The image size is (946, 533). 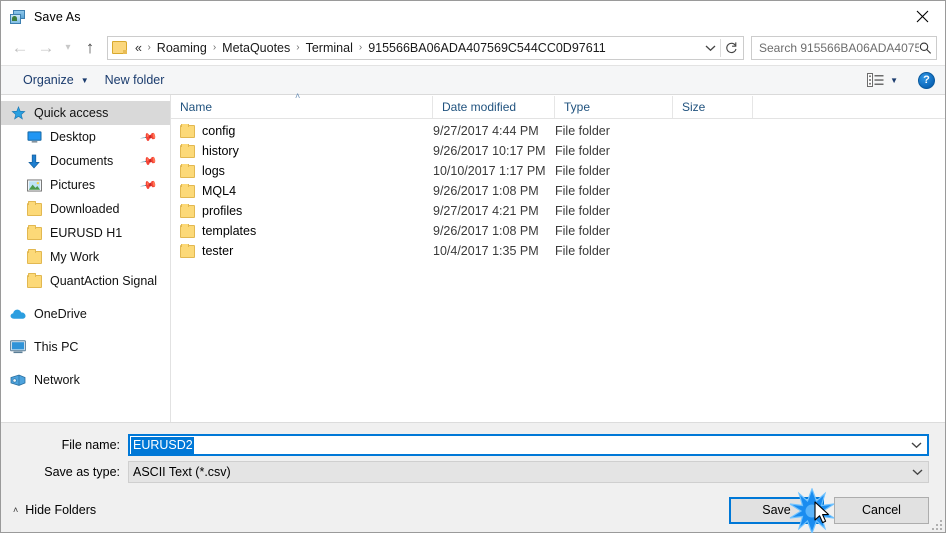 I want to click on this-pc-icon, so click(x=18, y=347).